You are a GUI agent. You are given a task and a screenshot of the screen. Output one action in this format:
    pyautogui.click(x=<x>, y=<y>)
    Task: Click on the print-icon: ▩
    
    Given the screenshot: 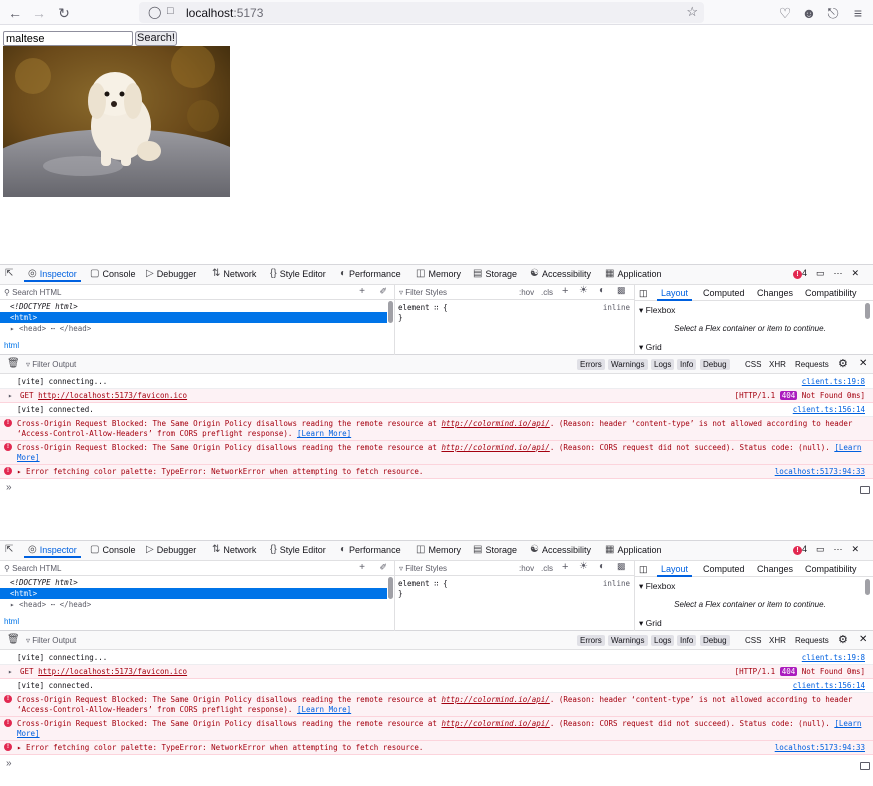 What is the action you would take?
    pyautogui.click(x=621, y=566)
    